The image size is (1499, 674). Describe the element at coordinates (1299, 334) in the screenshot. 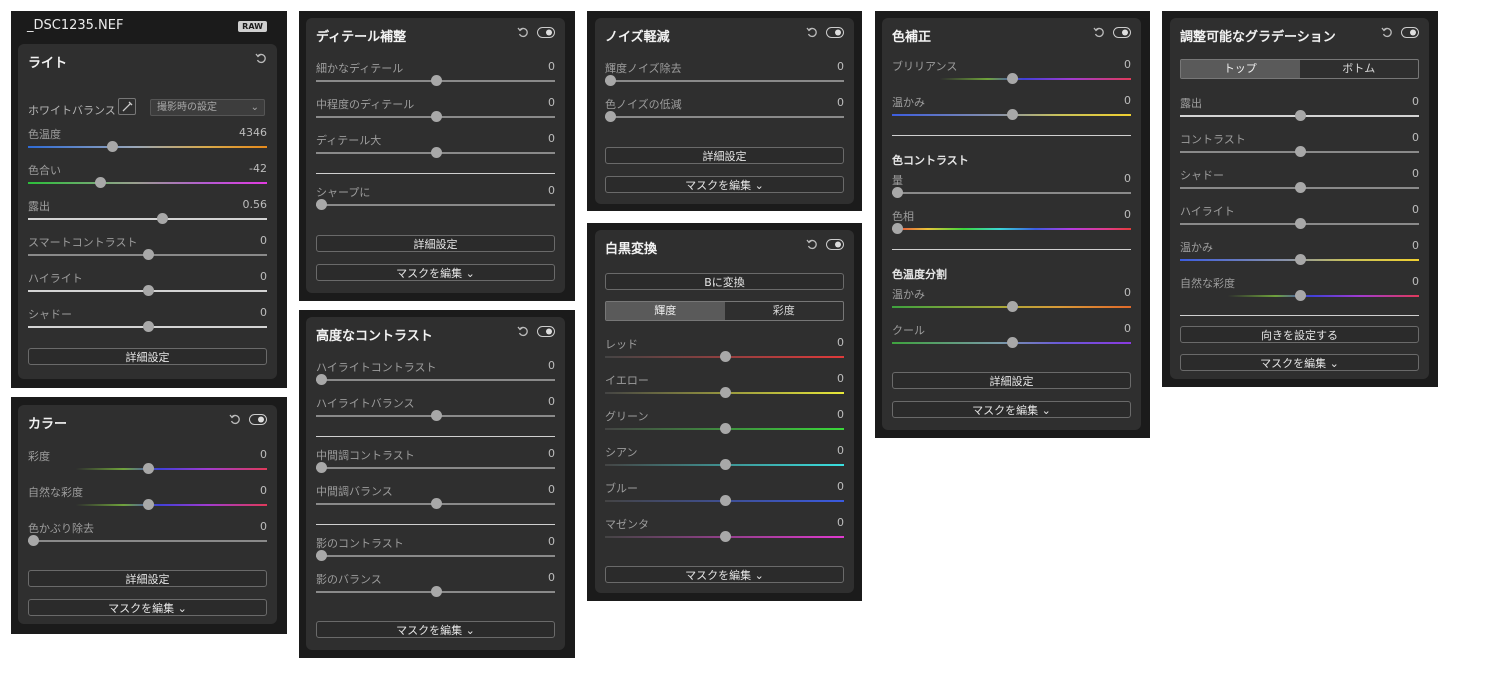

I see `set-orientation-button: 向きを設定する` at that location.